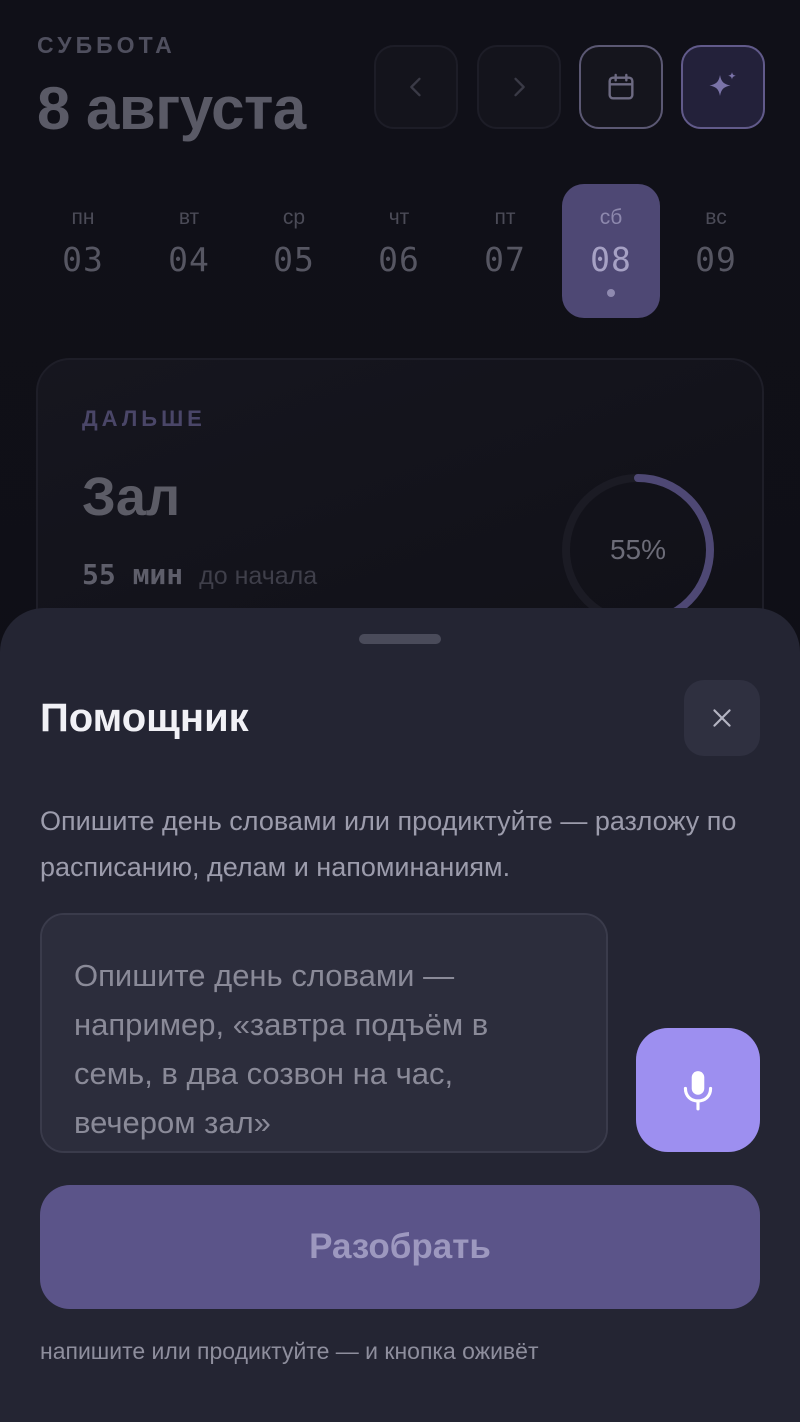  Describe the element at coordinates (324, 1033) in the screenshot. I see `day-description-input` at that location.